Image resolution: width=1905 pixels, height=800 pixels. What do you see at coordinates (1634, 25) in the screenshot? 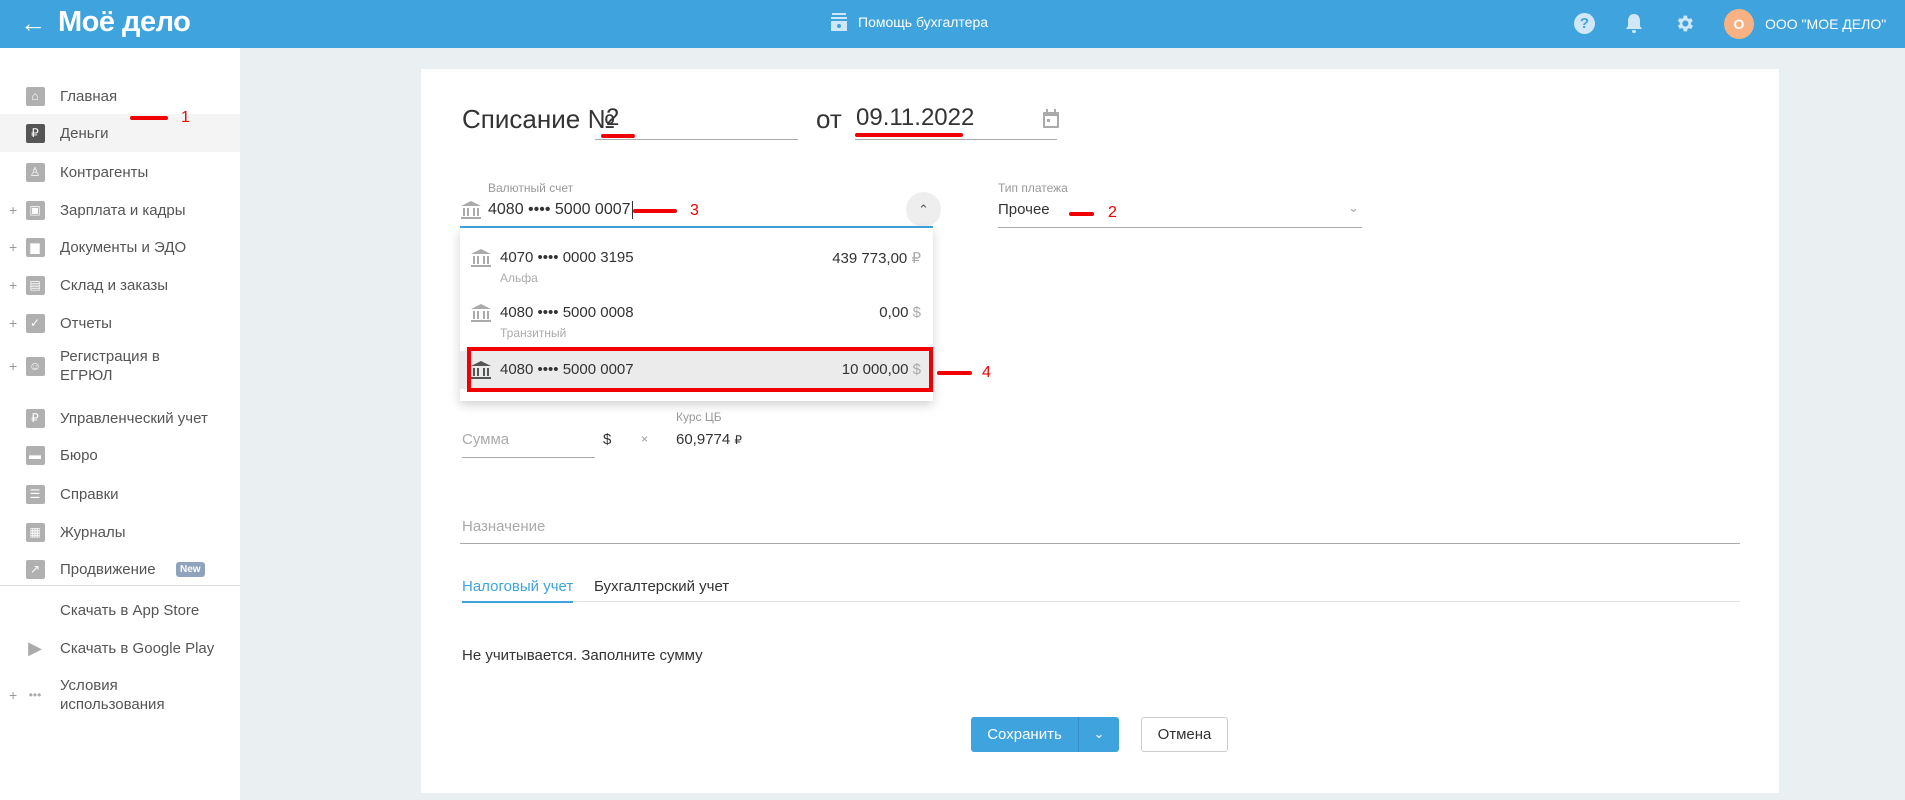
I see `bell-icon` at bounding box center [1634, 25].